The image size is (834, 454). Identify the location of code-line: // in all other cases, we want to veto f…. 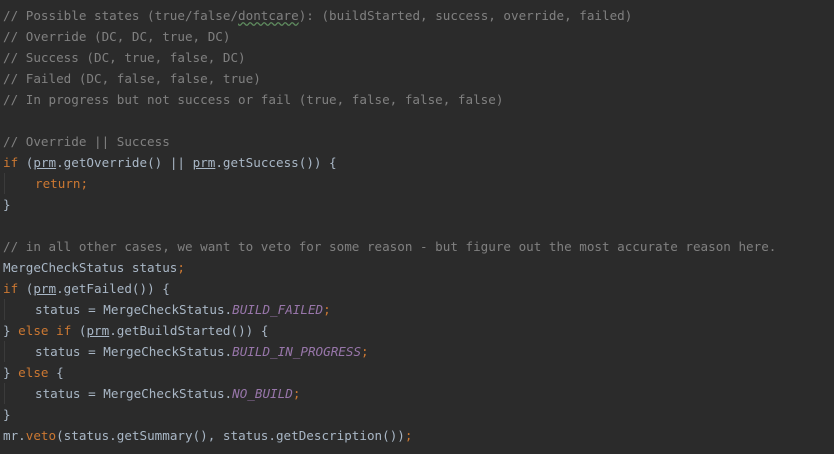
(417, 246).